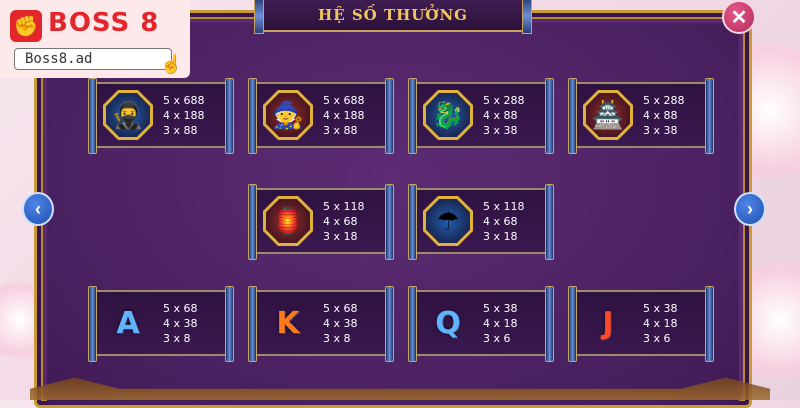 The height and width of the screenshot is (408, 800). I want to click on fist-icon: ✊, so click(26, 26).